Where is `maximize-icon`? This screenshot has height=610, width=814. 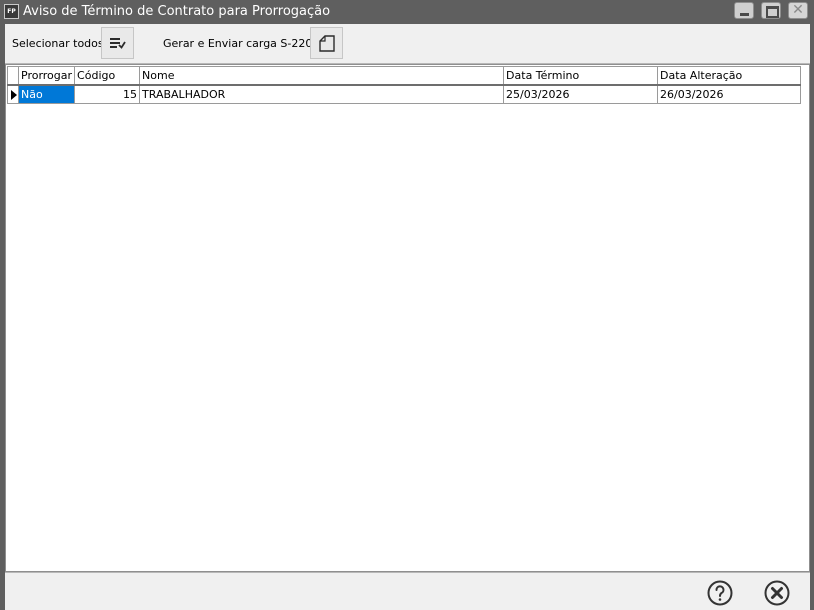 maximize-icon is located at coordinates (772, 12).